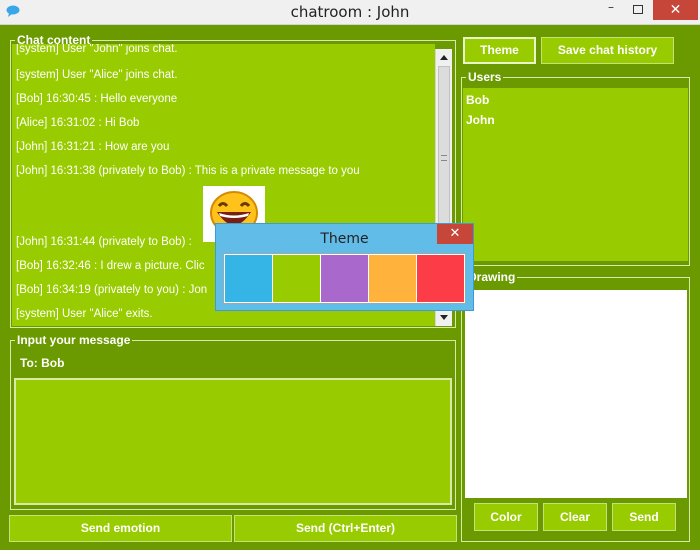 This screenshot has width=700, height=550. What do you see at coordinates (480, 120) in the screenshot?
I see `user-list-item: John` at bounding box center [480, 120].